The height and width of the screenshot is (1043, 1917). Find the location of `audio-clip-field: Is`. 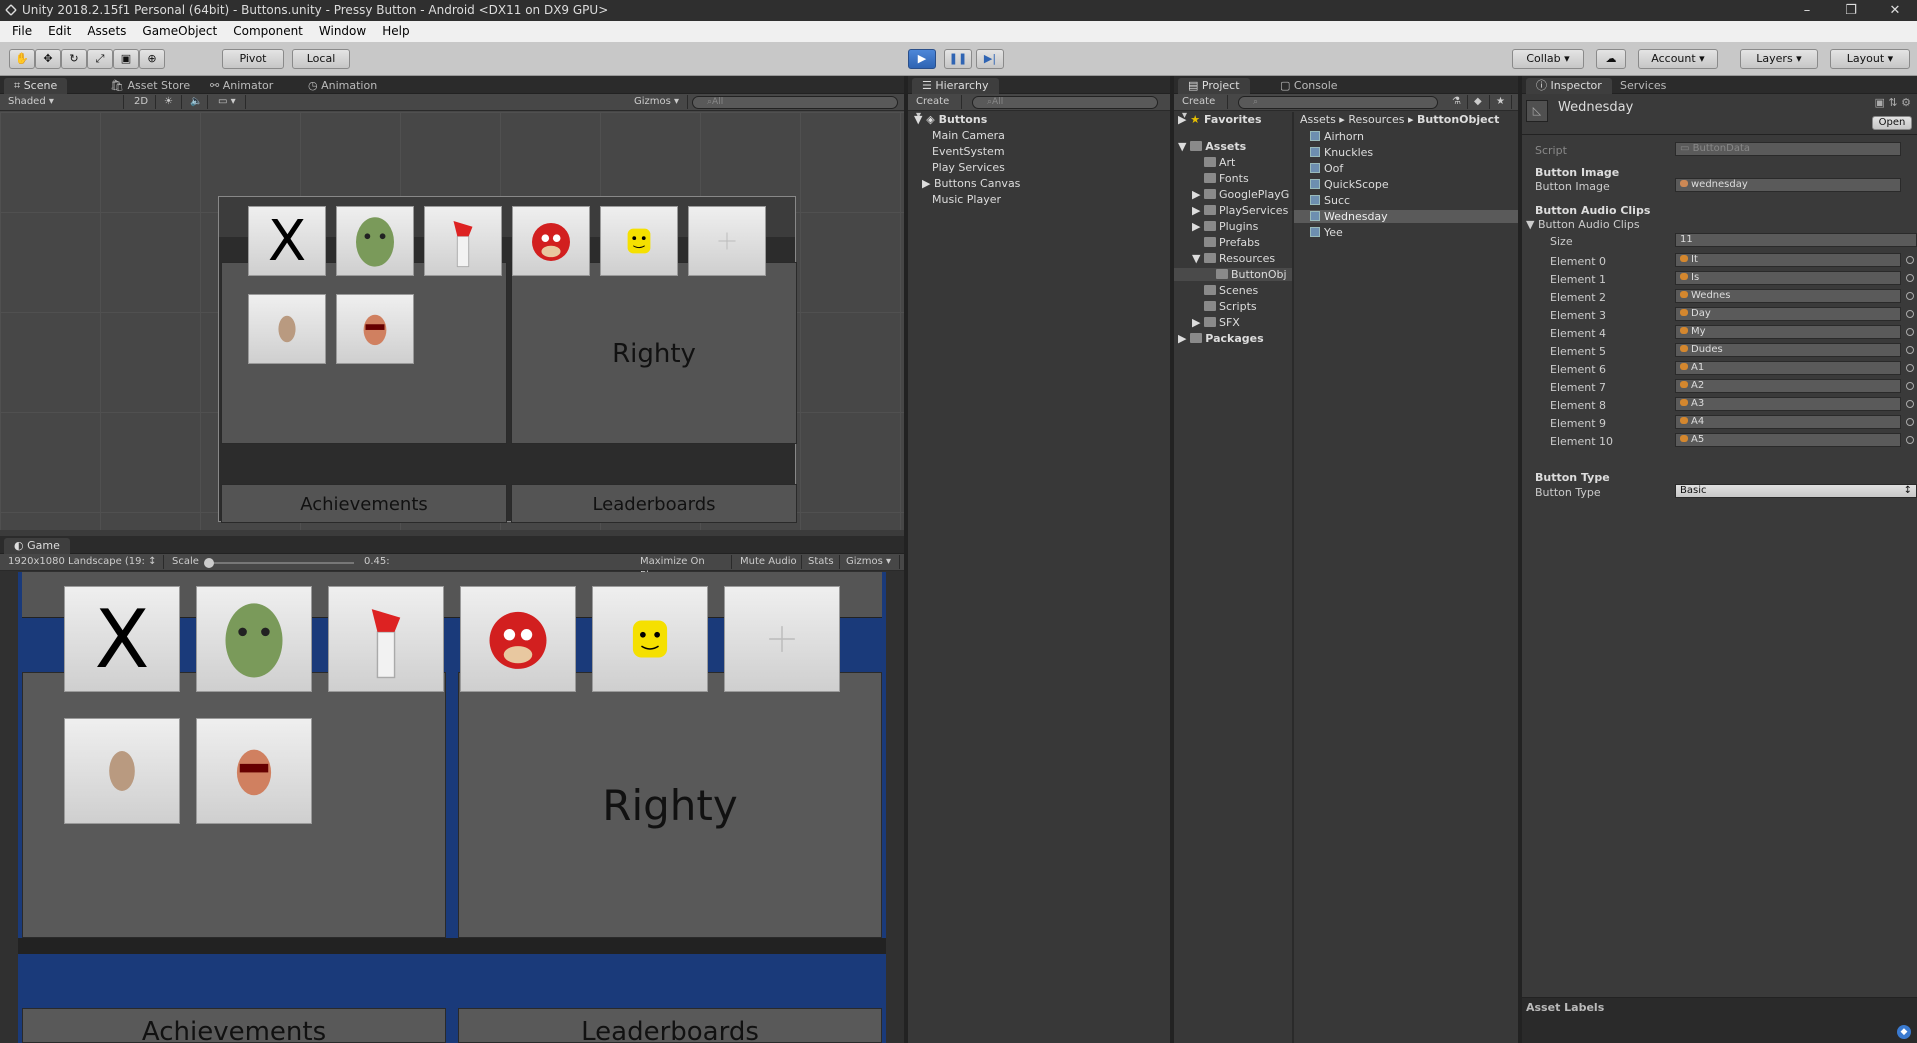

audio-clip-field: Is is located at coordinates (1788, 278).